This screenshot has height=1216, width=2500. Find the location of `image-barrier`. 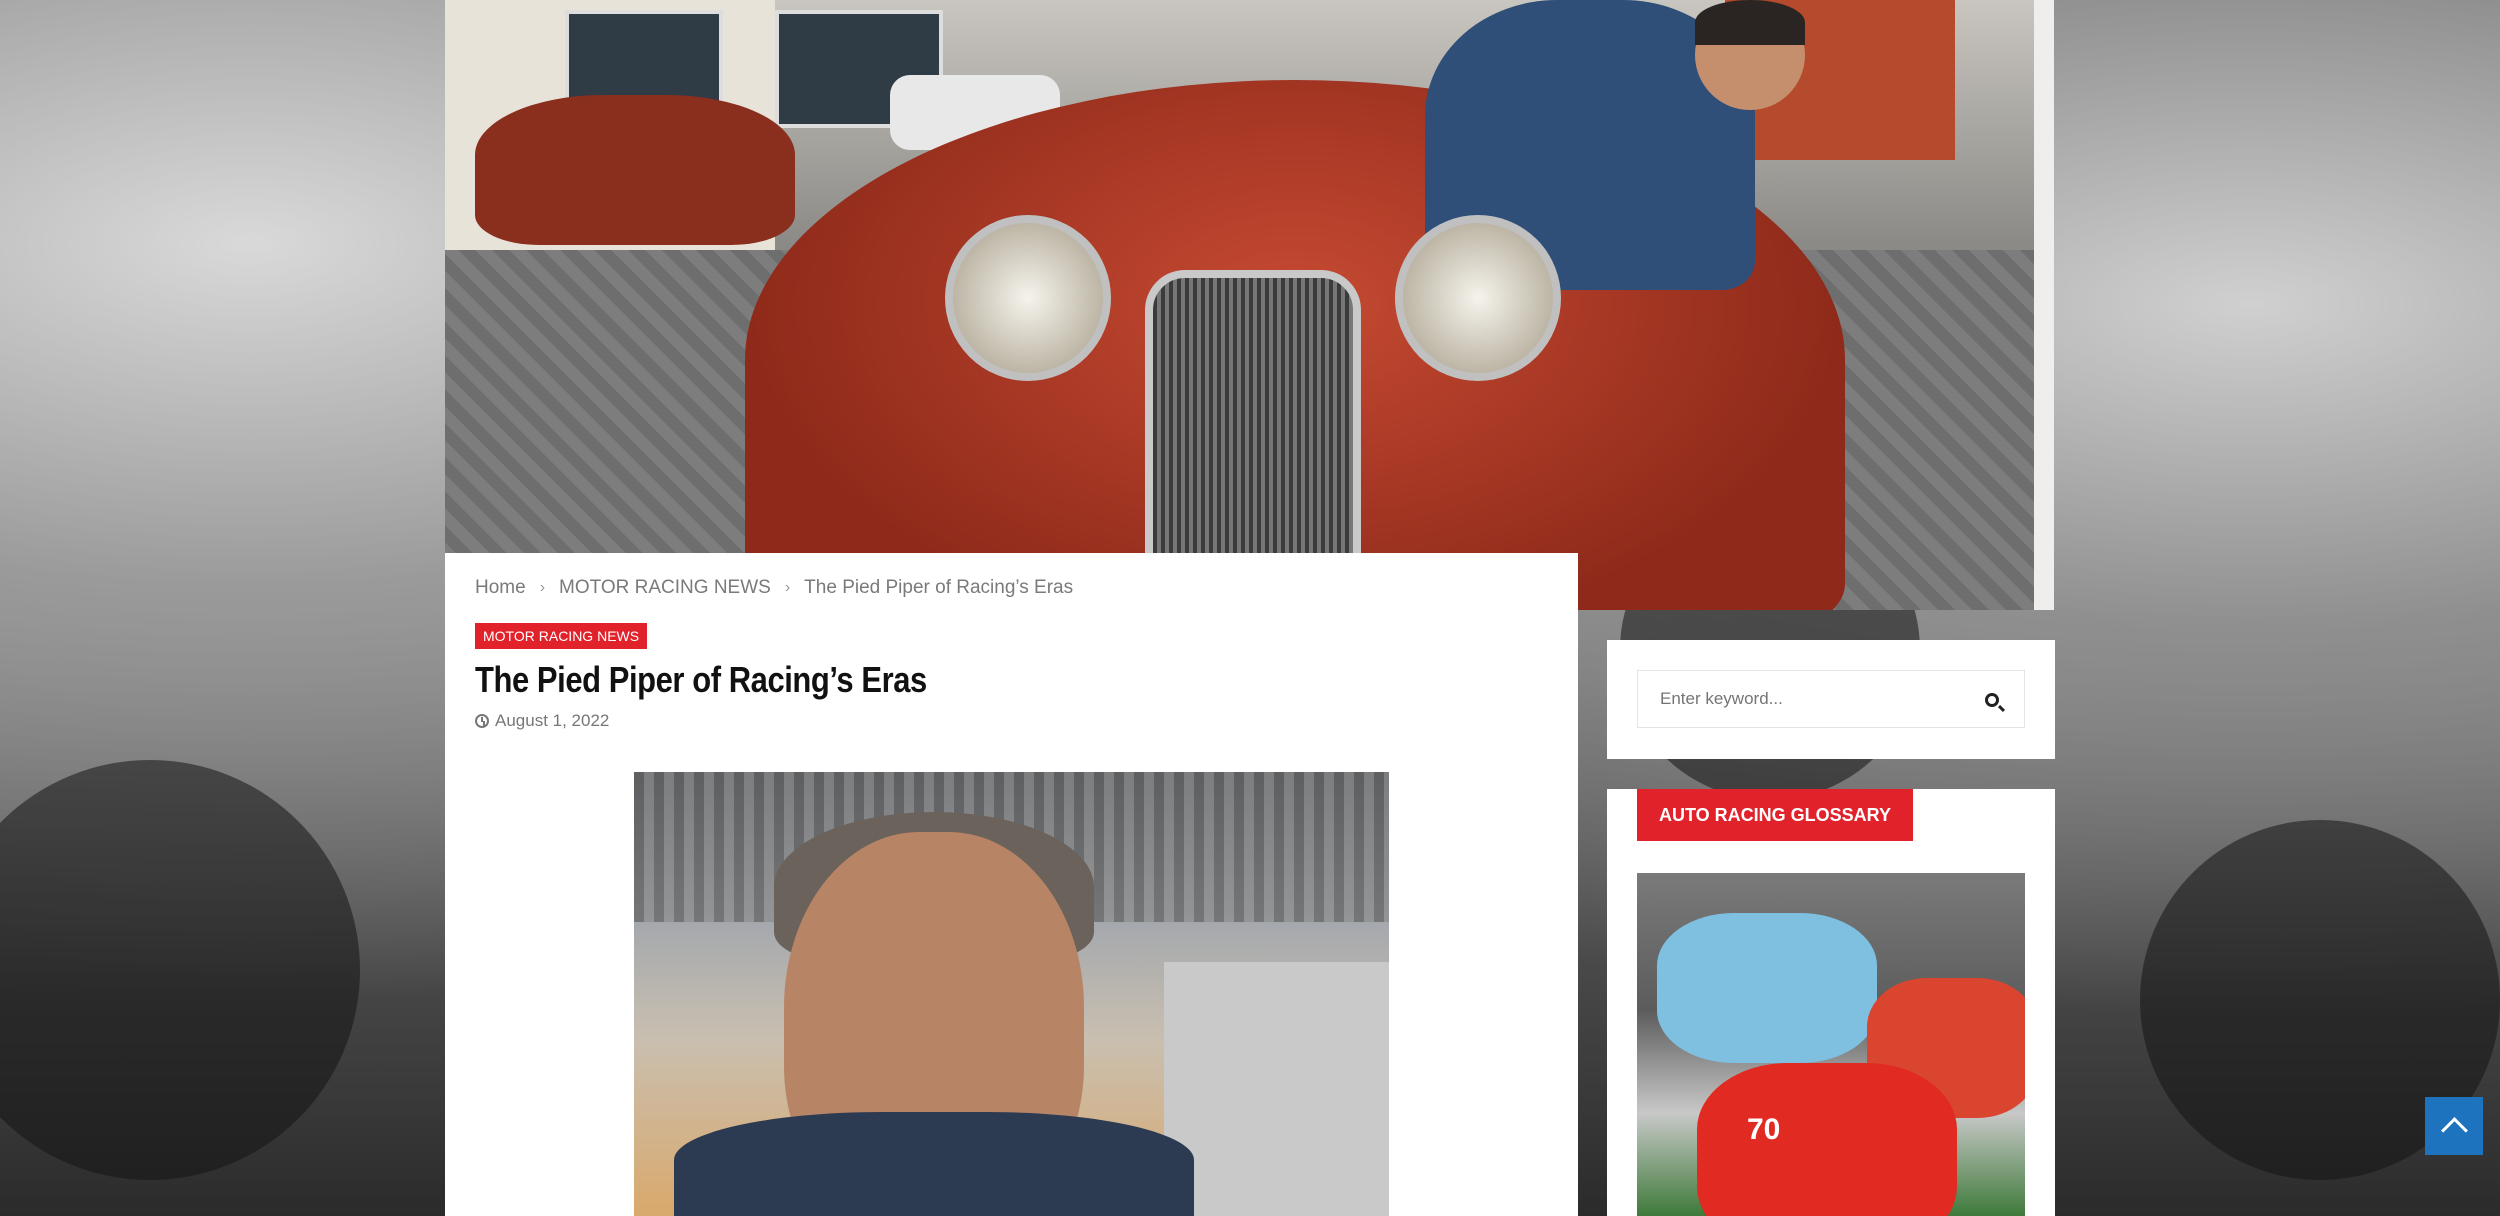

image-barrier is located at coordinates (1276, 1089).